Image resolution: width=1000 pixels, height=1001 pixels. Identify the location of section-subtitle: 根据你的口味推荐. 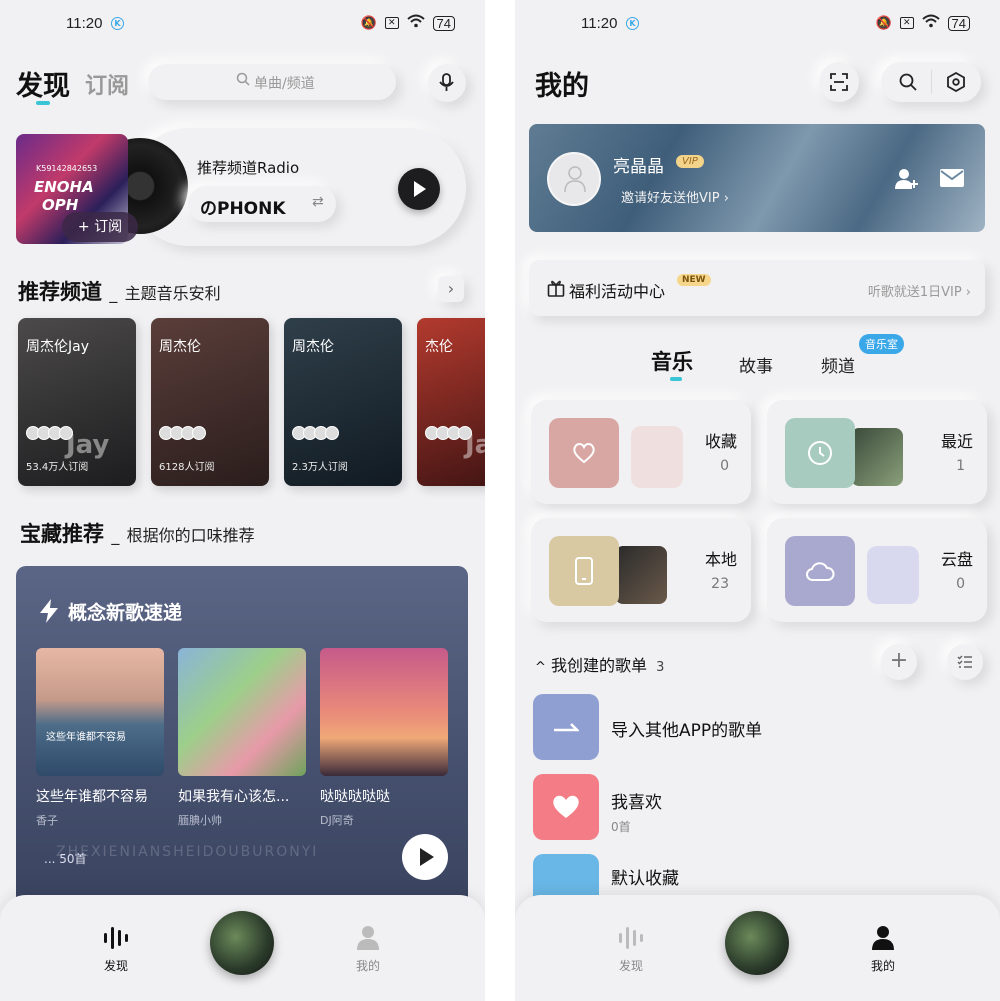
(190, 535).